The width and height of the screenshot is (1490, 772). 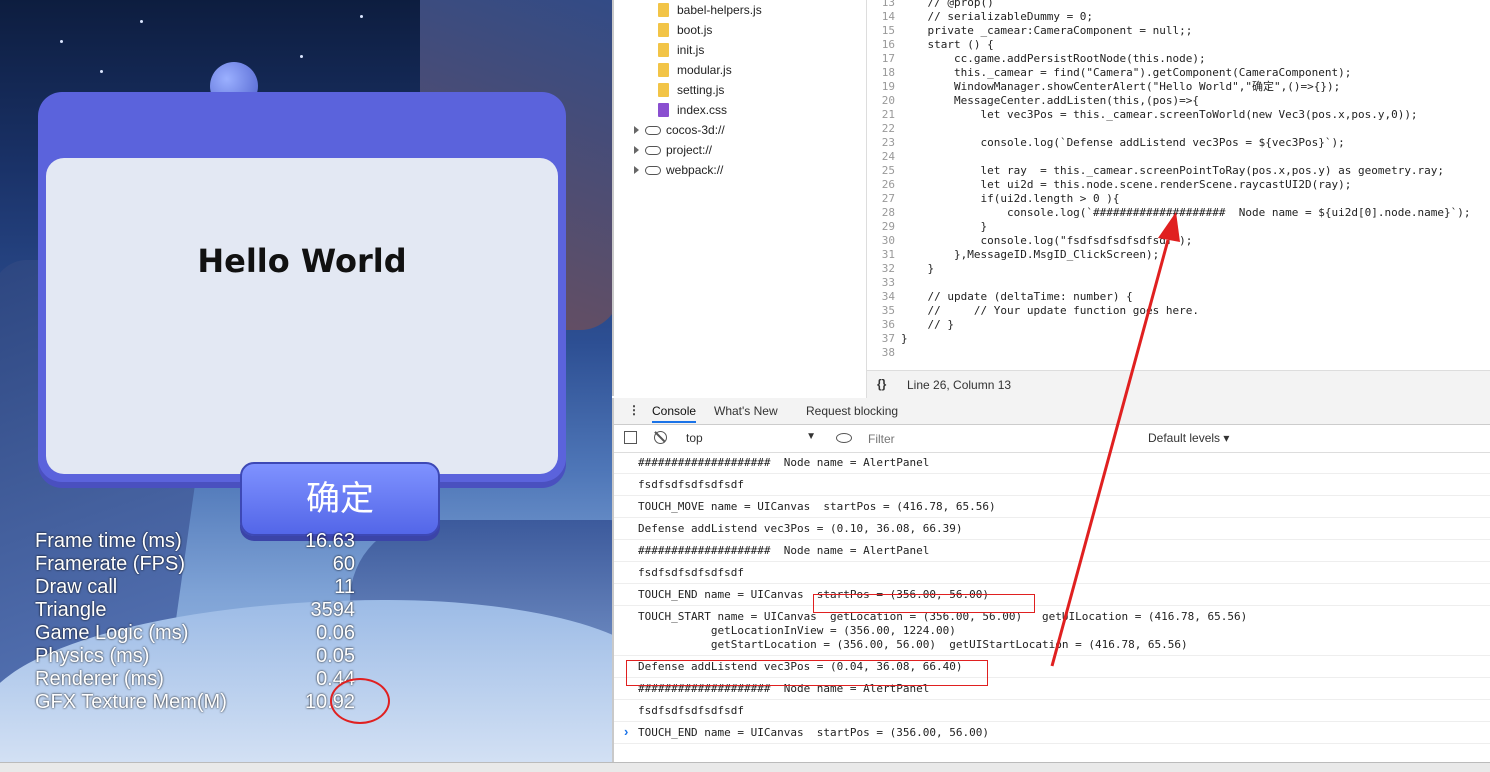 I want to click on line-number: 19, so click(x=888, y=86).